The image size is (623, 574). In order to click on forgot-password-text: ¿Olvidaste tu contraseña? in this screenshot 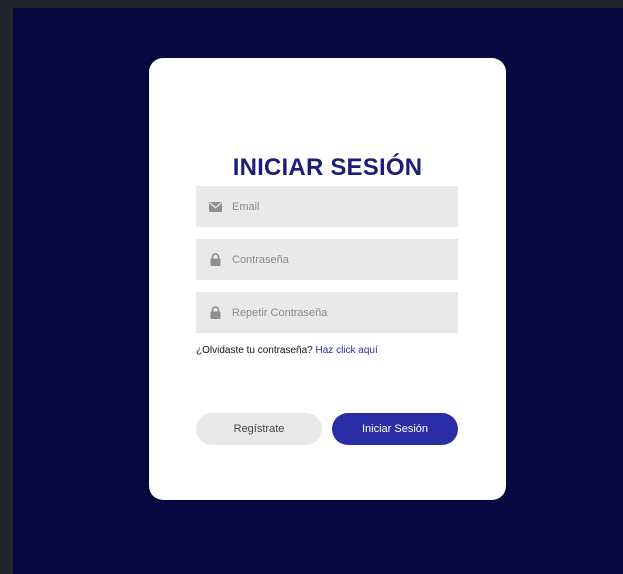, I will do `click(254, 350)`.